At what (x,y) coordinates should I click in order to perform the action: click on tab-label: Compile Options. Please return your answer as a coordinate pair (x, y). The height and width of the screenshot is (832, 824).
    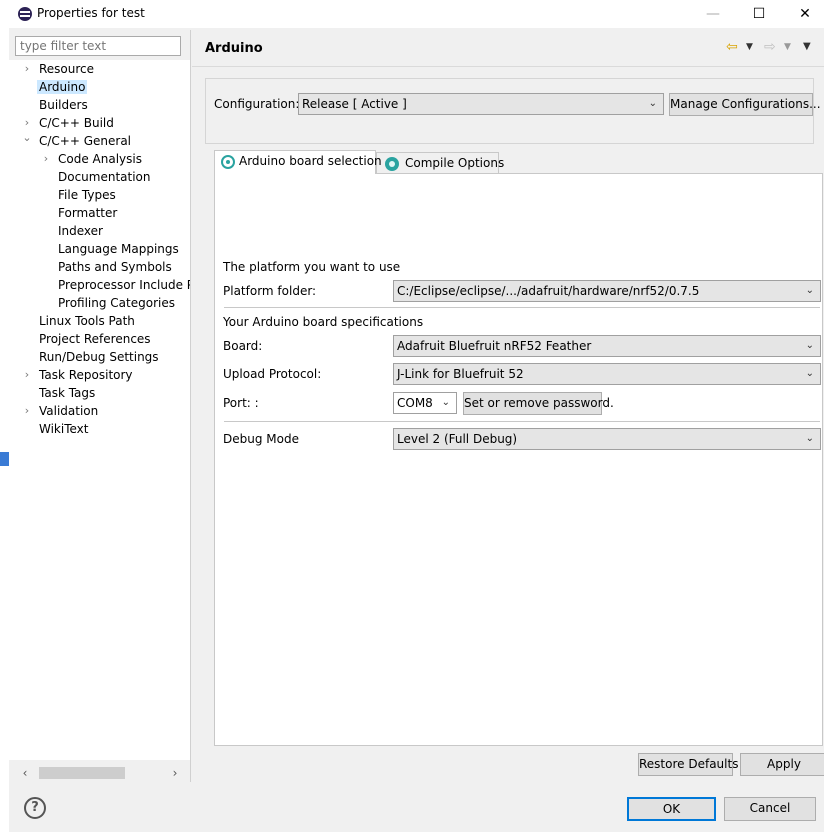
    Looking at the image, I should click on (455, 163).